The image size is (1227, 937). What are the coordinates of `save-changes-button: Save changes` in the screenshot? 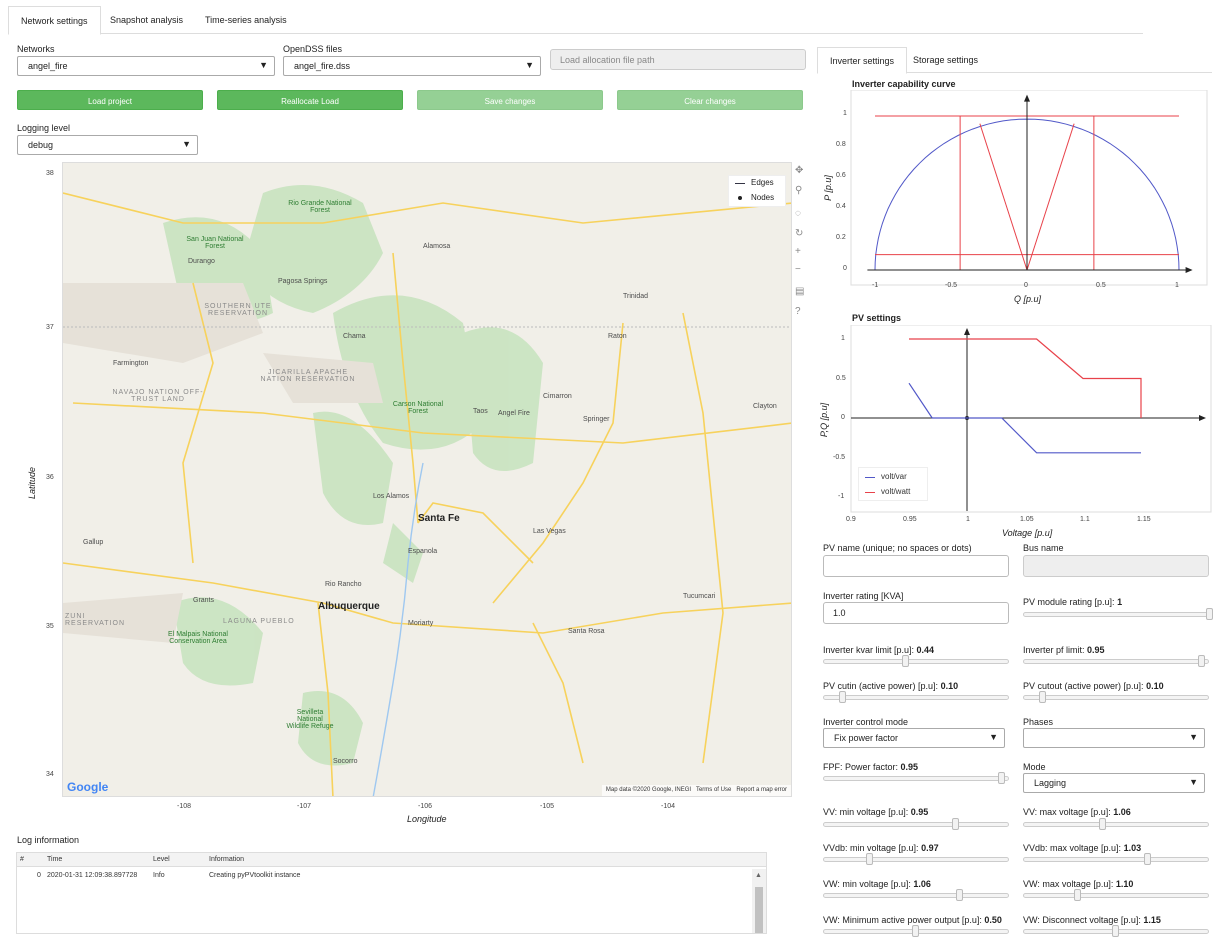 It's located at (510, 100).